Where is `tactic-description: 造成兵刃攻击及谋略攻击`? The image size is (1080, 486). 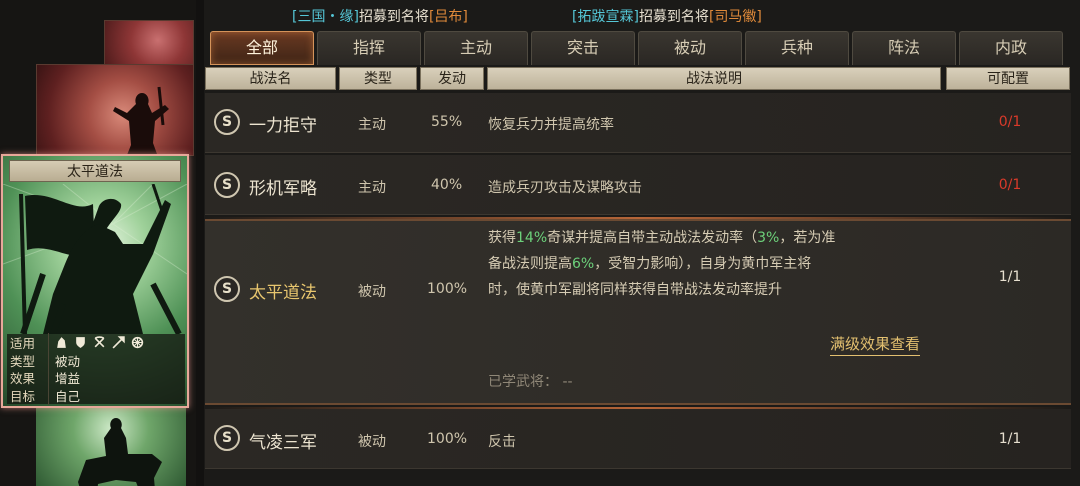
tactic-description: 造成兵刃攻击及谋略攻击 is located at coordinates (565, 188).